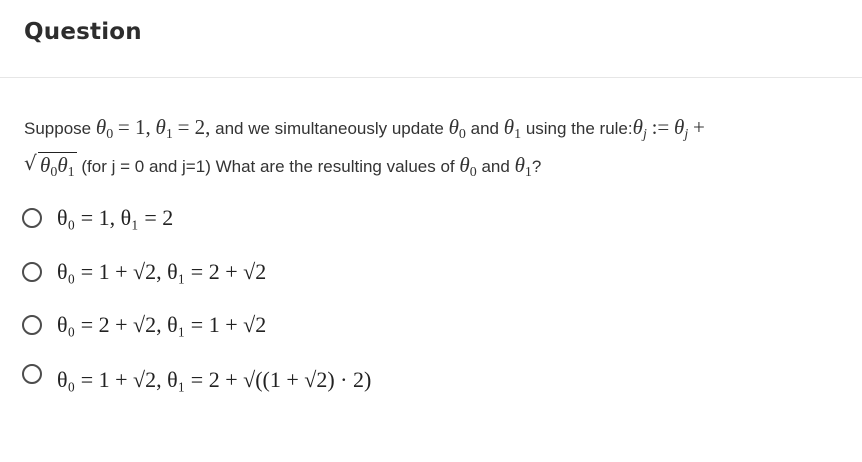  Describe the element at coordinates (162, 271) in the screenshot. I see `option-label: θ₀ = 1 + √2, θ₁ = 2 + √2` at that location.